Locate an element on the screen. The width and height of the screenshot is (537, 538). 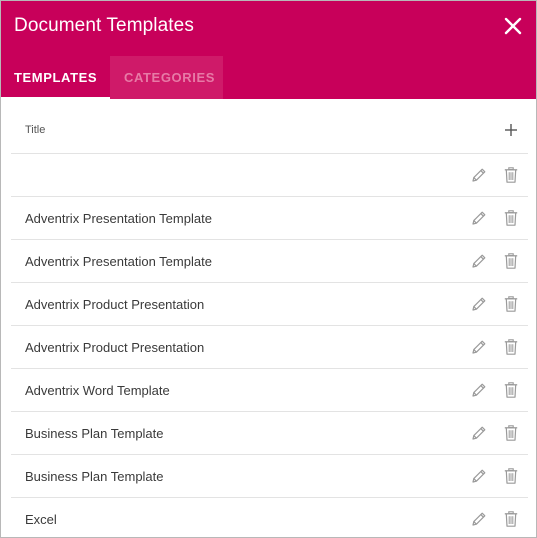
list-item: Excel is located at coordinates (269, 517).